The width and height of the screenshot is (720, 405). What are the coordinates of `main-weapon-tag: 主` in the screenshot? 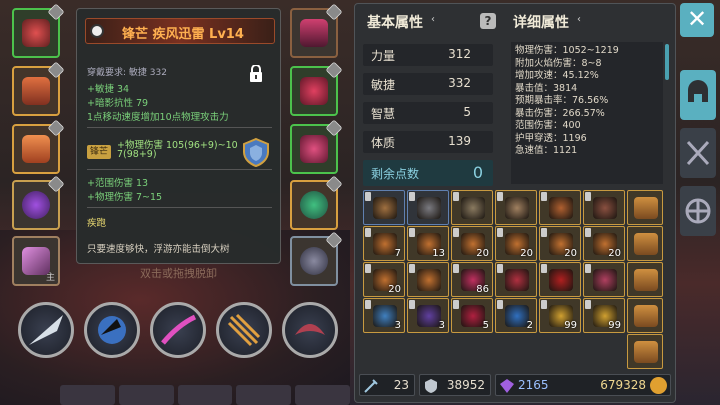 It's located at (50, 278).